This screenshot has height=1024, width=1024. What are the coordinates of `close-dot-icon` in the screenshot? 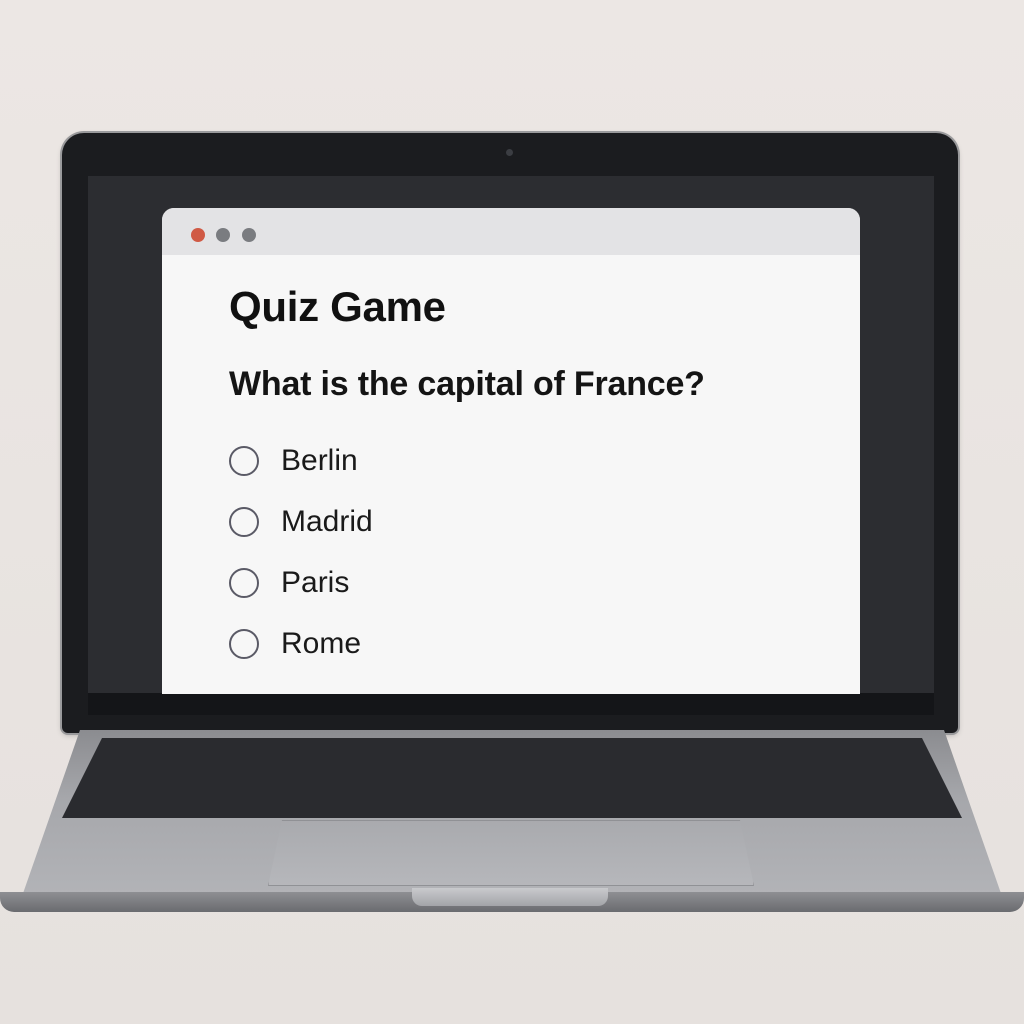 It's located at (198, 235).